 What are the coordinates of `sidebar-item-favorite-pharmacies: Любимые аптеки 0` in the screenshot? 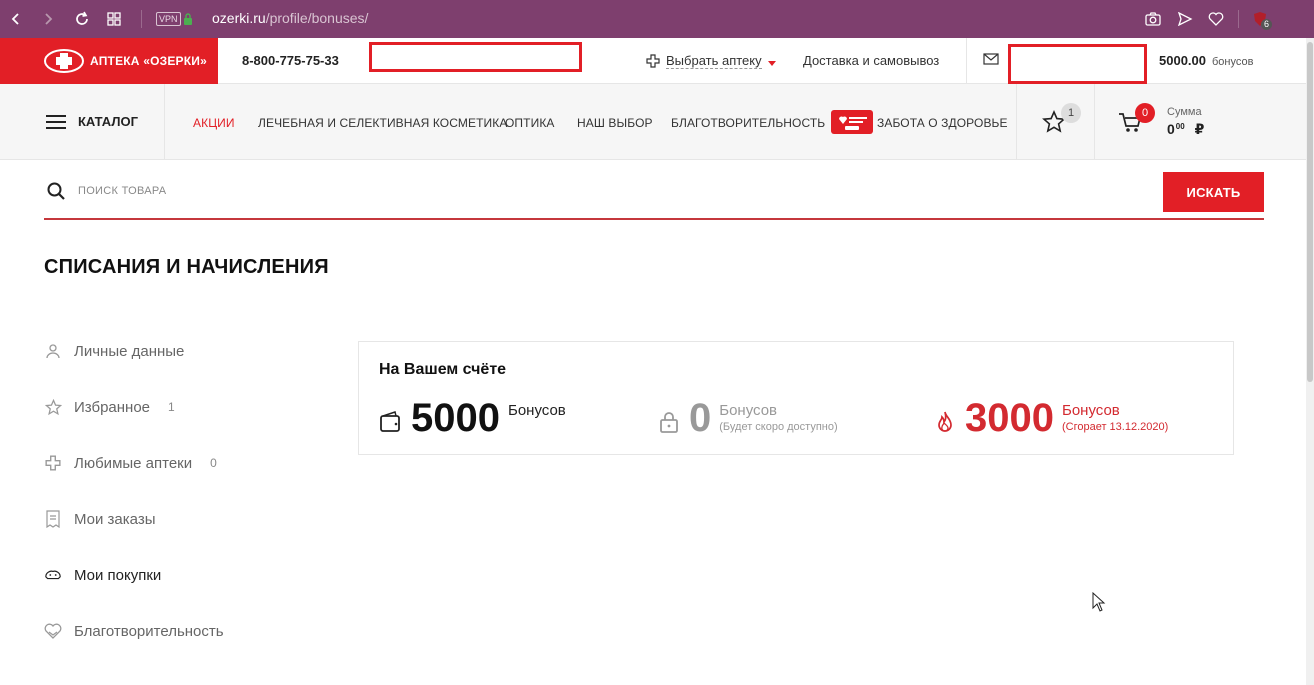 It's located at (130, 463).